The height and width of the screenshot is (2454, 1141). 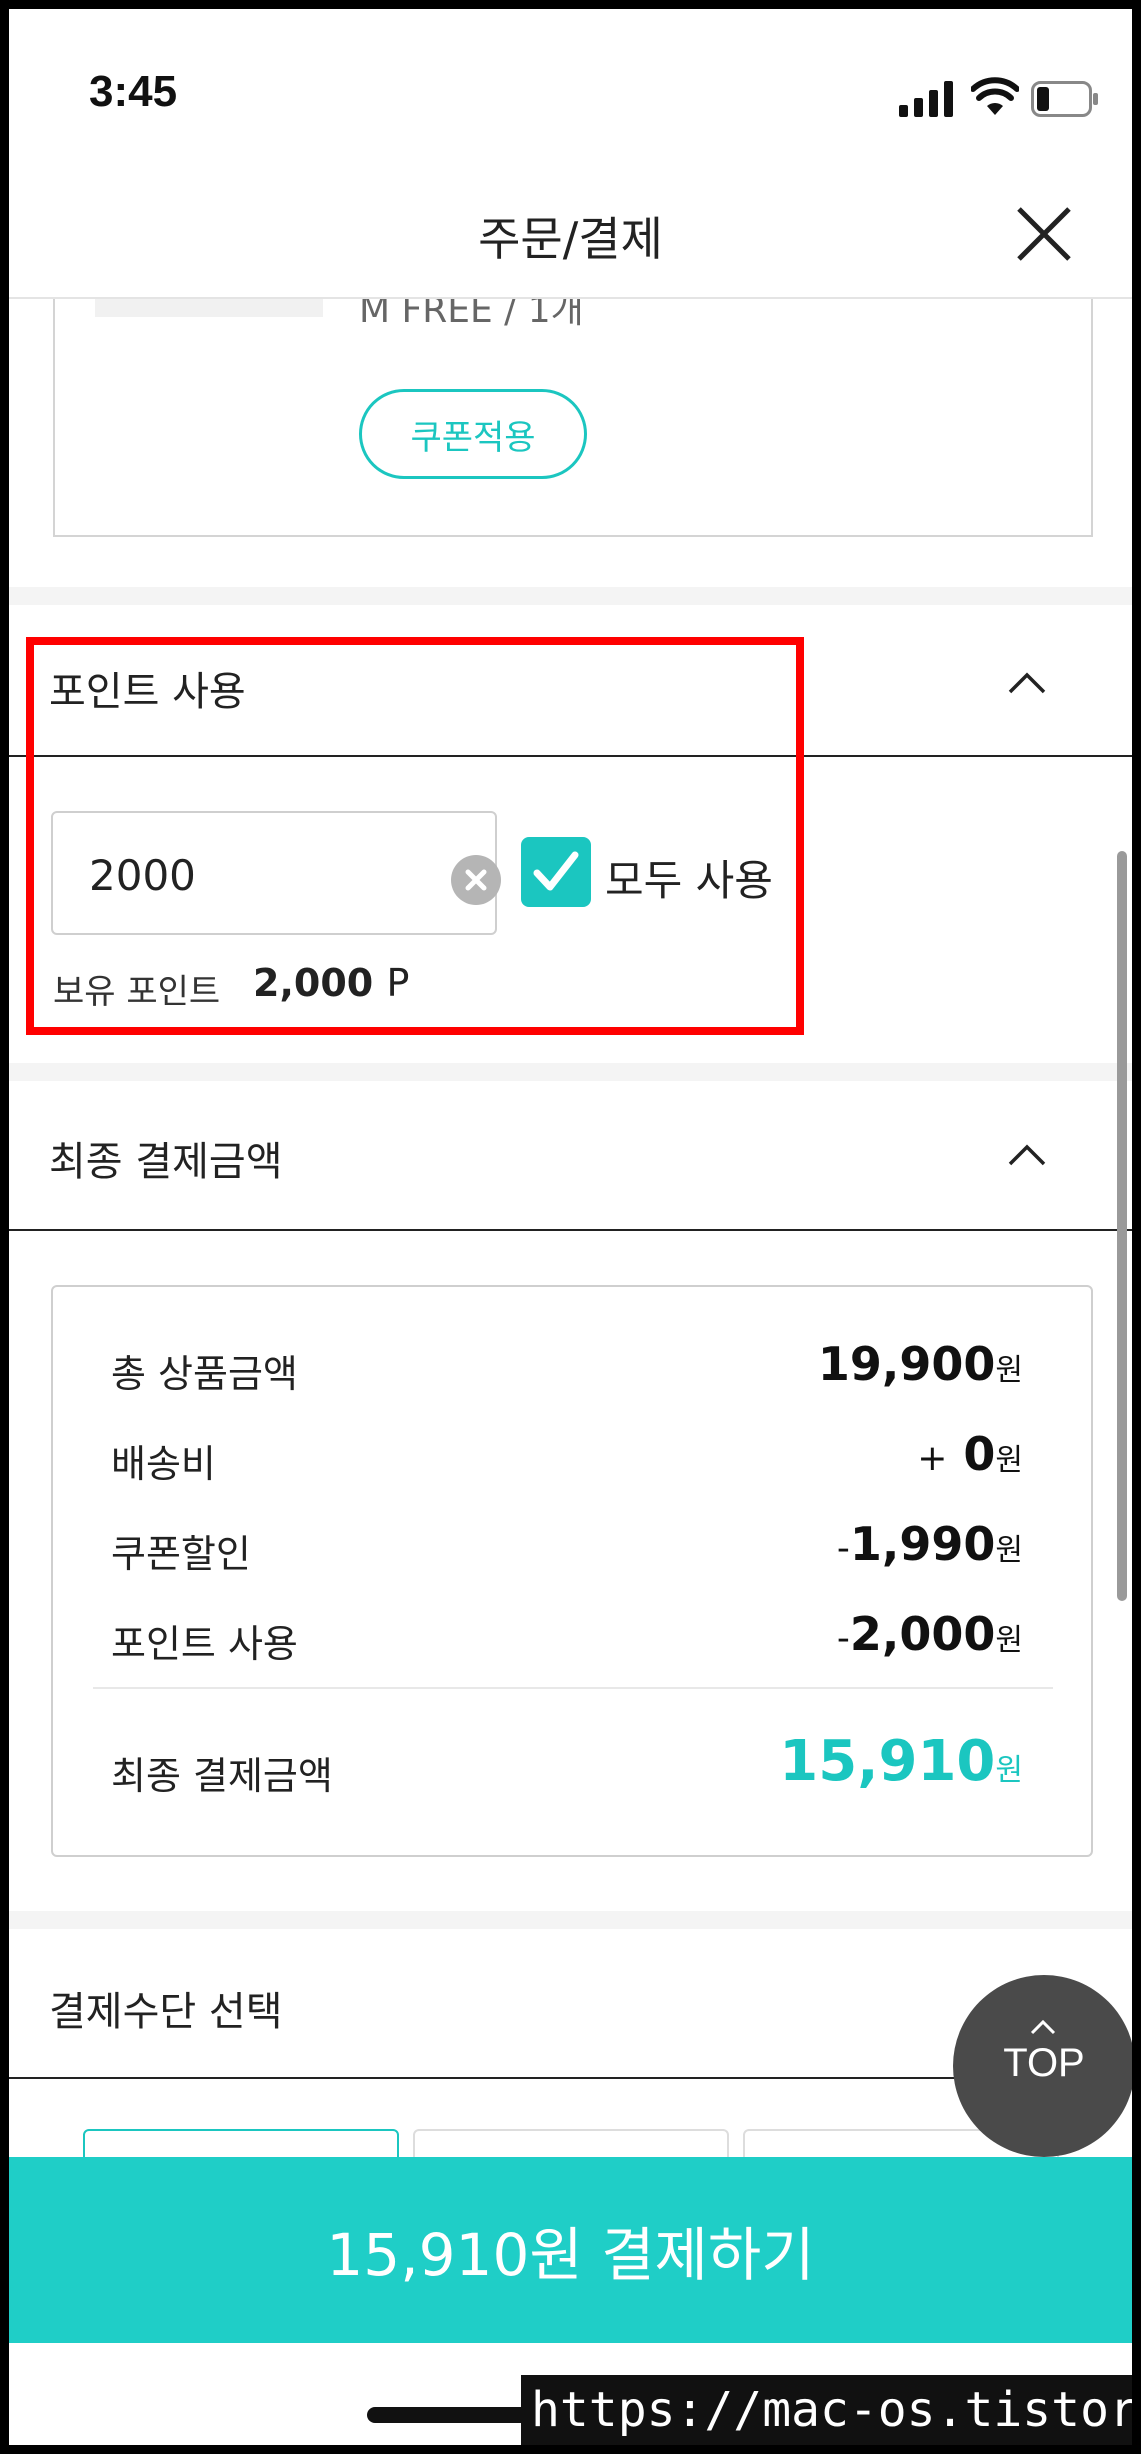 I want to click on points-section-header: 포인트 사용, so click(x=570, y=681).